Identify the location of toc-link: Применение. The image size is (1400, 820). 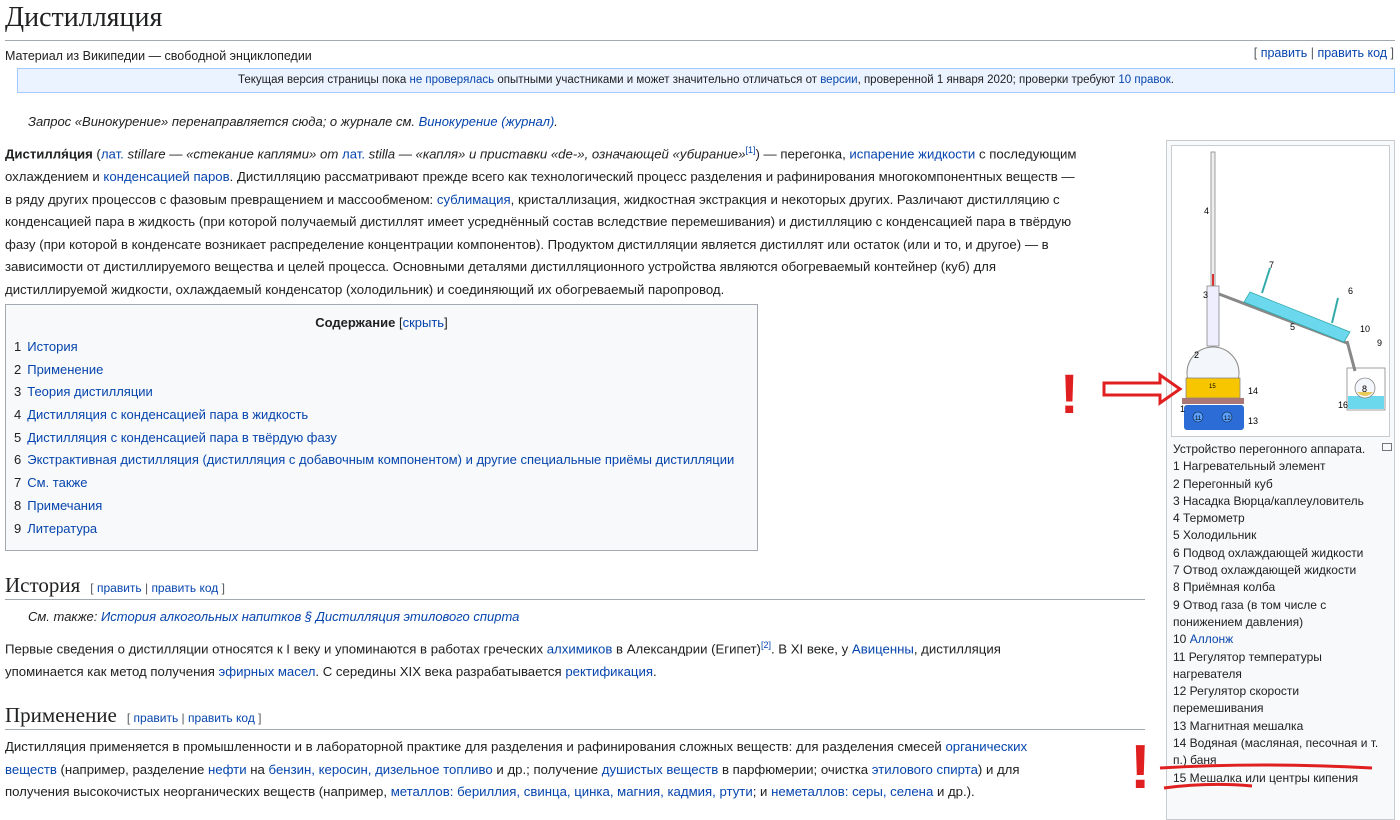
(65, 369).